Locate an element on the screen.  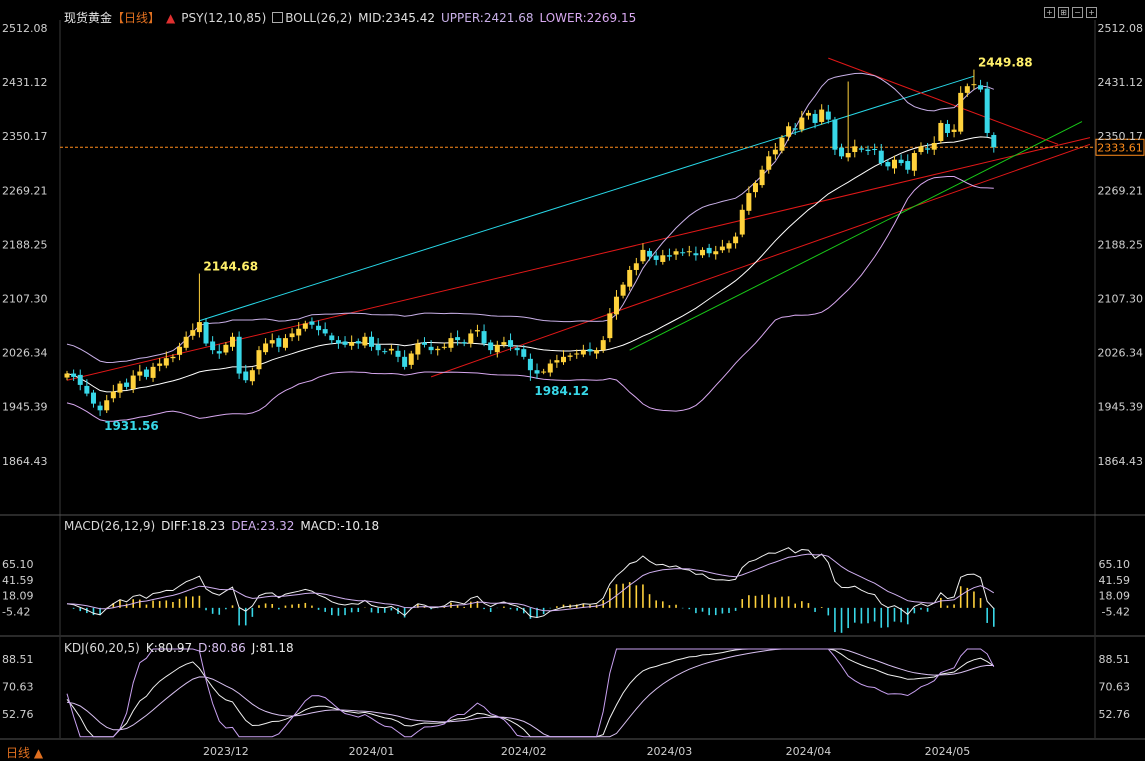
kdj-tick-left: 70.63 is located at coordinates (18, 687).